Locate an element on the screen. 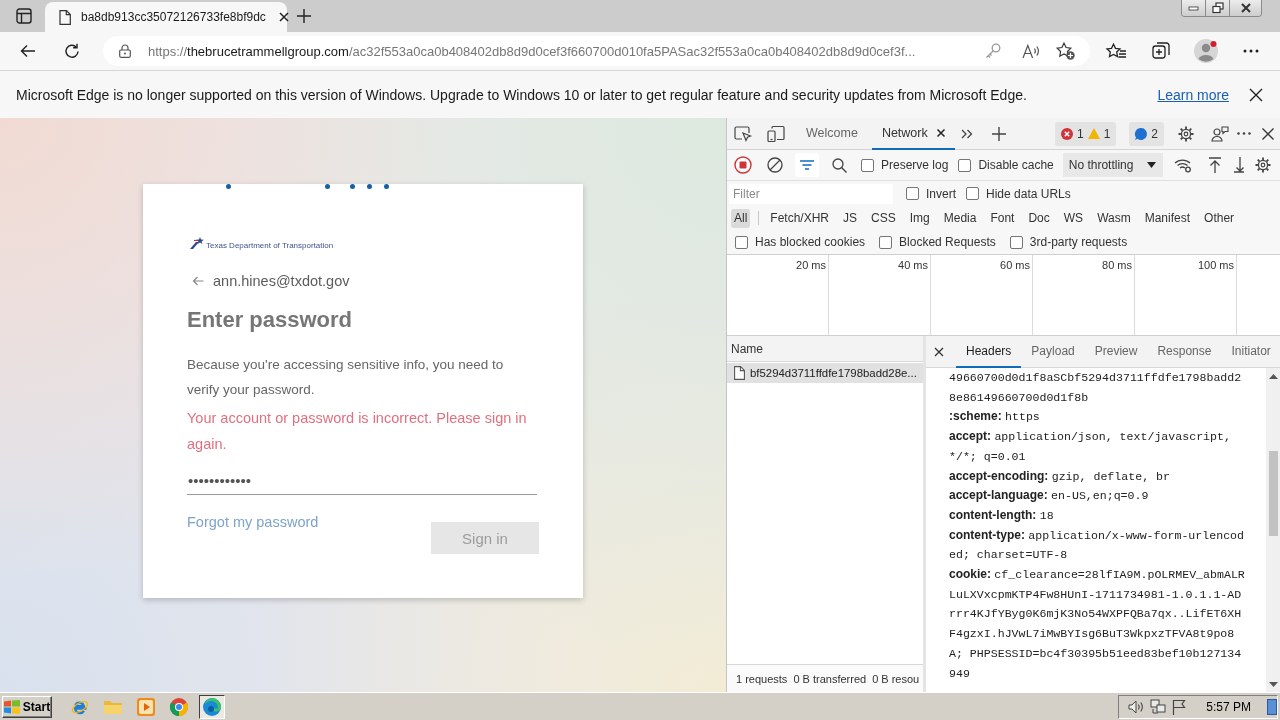 Image resolution: width=1280 pixels, height=720 pixels. summary-text: 0 B transferred is located at coordinates (830, 678).